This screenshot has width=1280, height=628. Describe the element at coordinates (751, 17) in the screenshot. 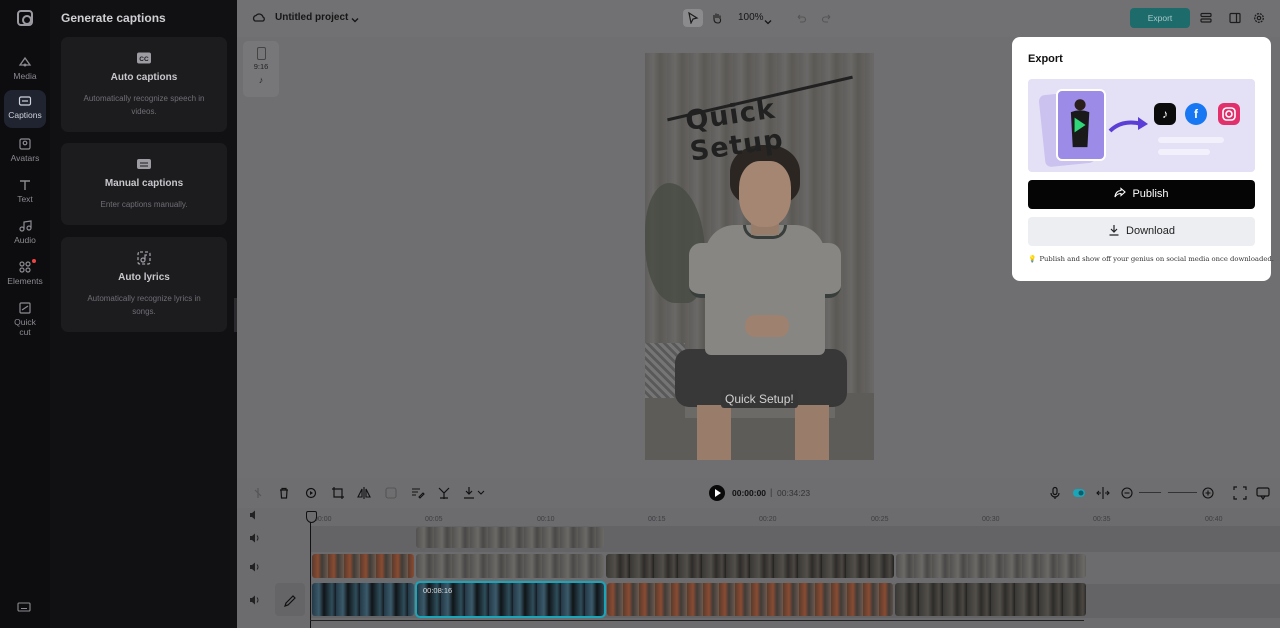

I see `zoom-level: 100%` at that location.